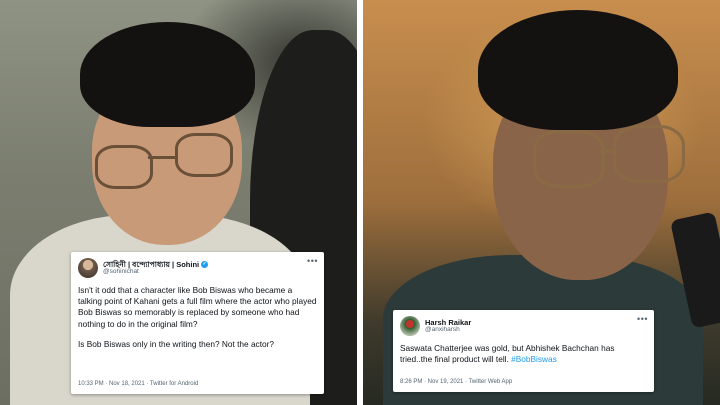 This screenshot has height=405, width=720. What do you see at coordinates (649, 154) in the screenshot?
I see `right-person-glasses-right` at bounding box center [649, 154].